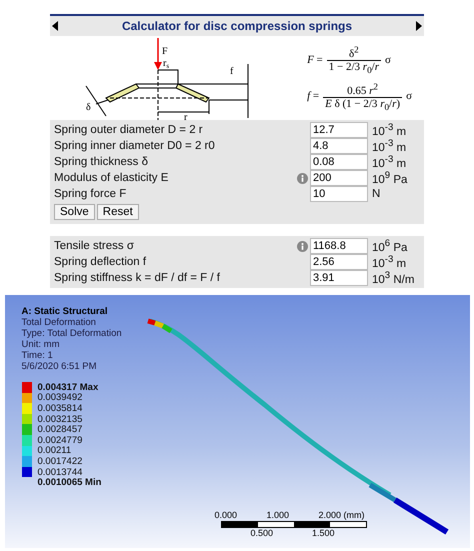  What do you see at coordinates (339, 146) in the screenshot?
I see `value-field: 4.8` at bounding box center [339, 146].